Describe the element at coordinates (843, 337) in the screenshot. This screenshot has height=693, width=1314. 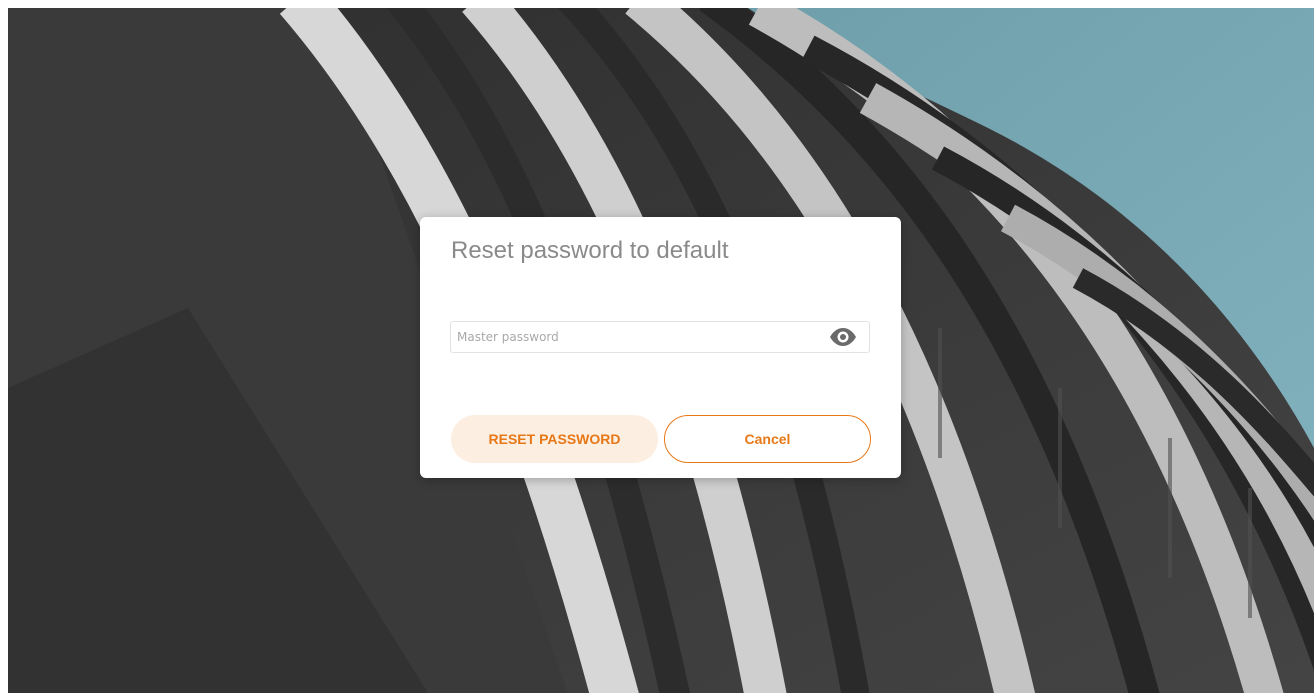
I see `eye-icon` at that location.